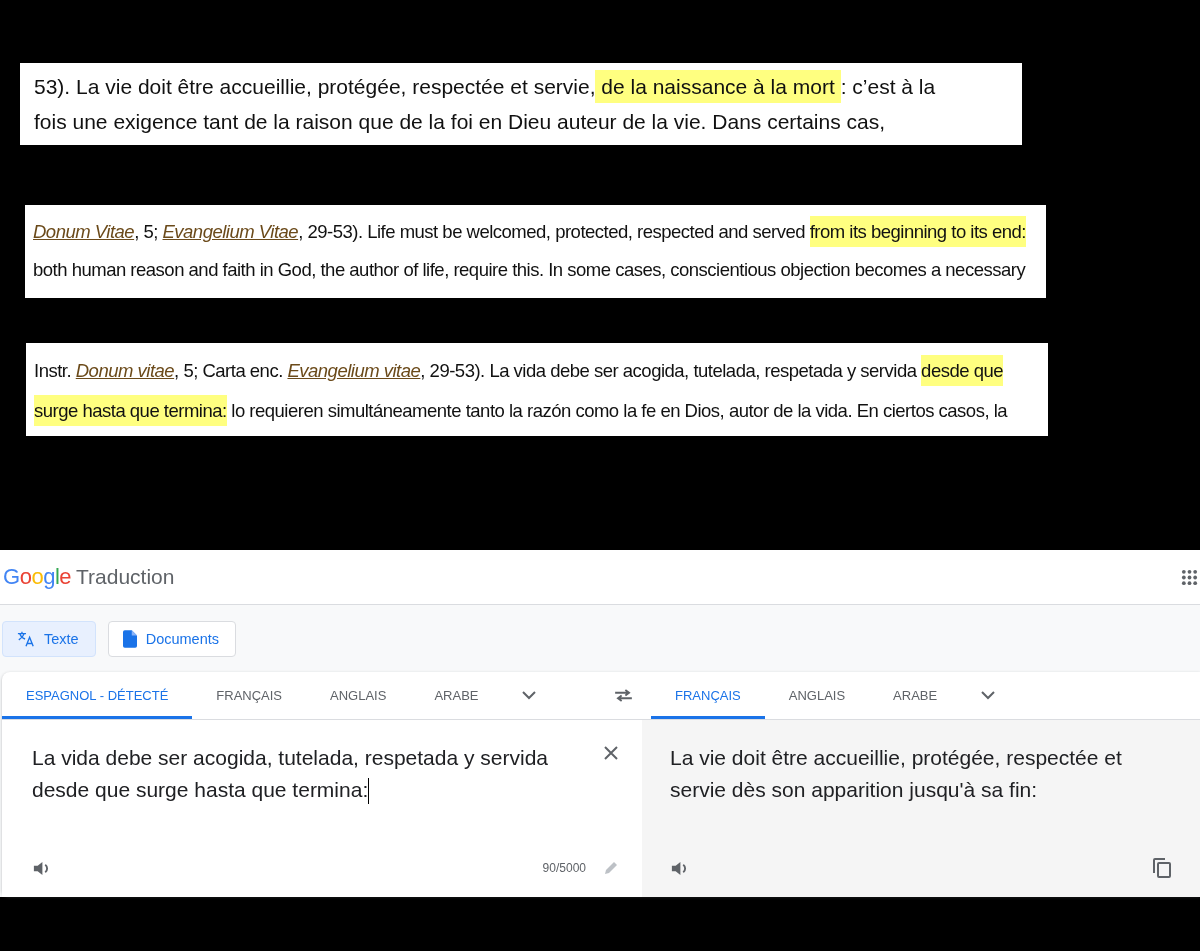  Describe the element at coordinates (230, 231) in the screenshot. I see `citation-link: Evangelium Vitae` at that location.